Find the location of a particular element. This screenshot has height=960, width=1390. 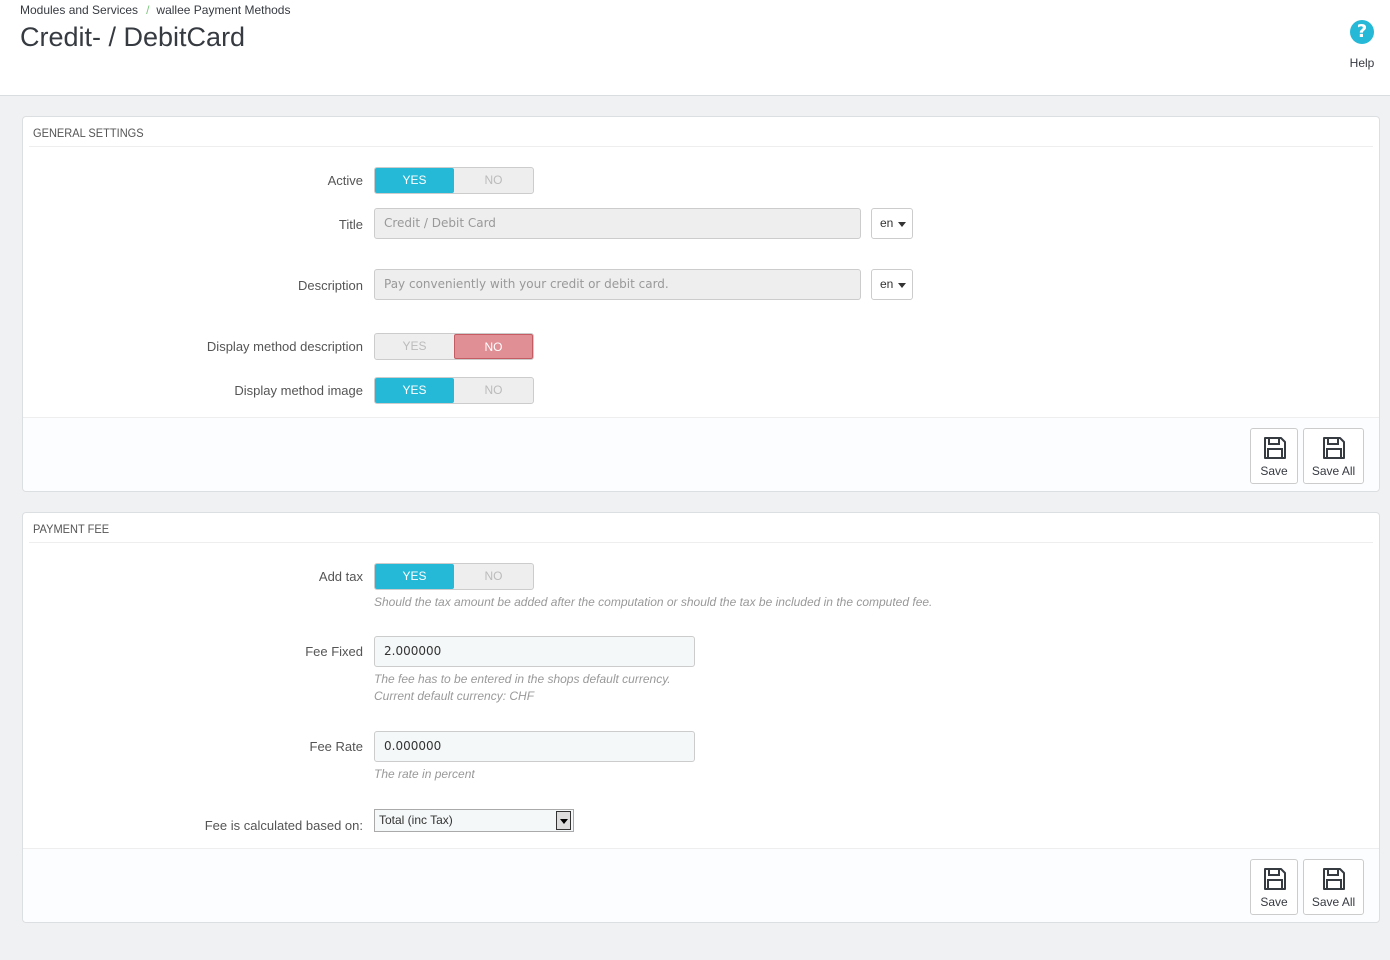

active-label: Active is located at coordinates (345, 180).